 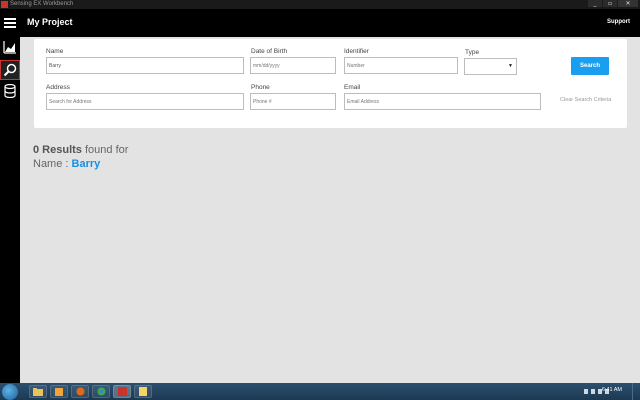 What do you see at coordinates (80, 391) in the screenshot?
I see `firefox-taskbar-icon` at bounding box center [80, 391].